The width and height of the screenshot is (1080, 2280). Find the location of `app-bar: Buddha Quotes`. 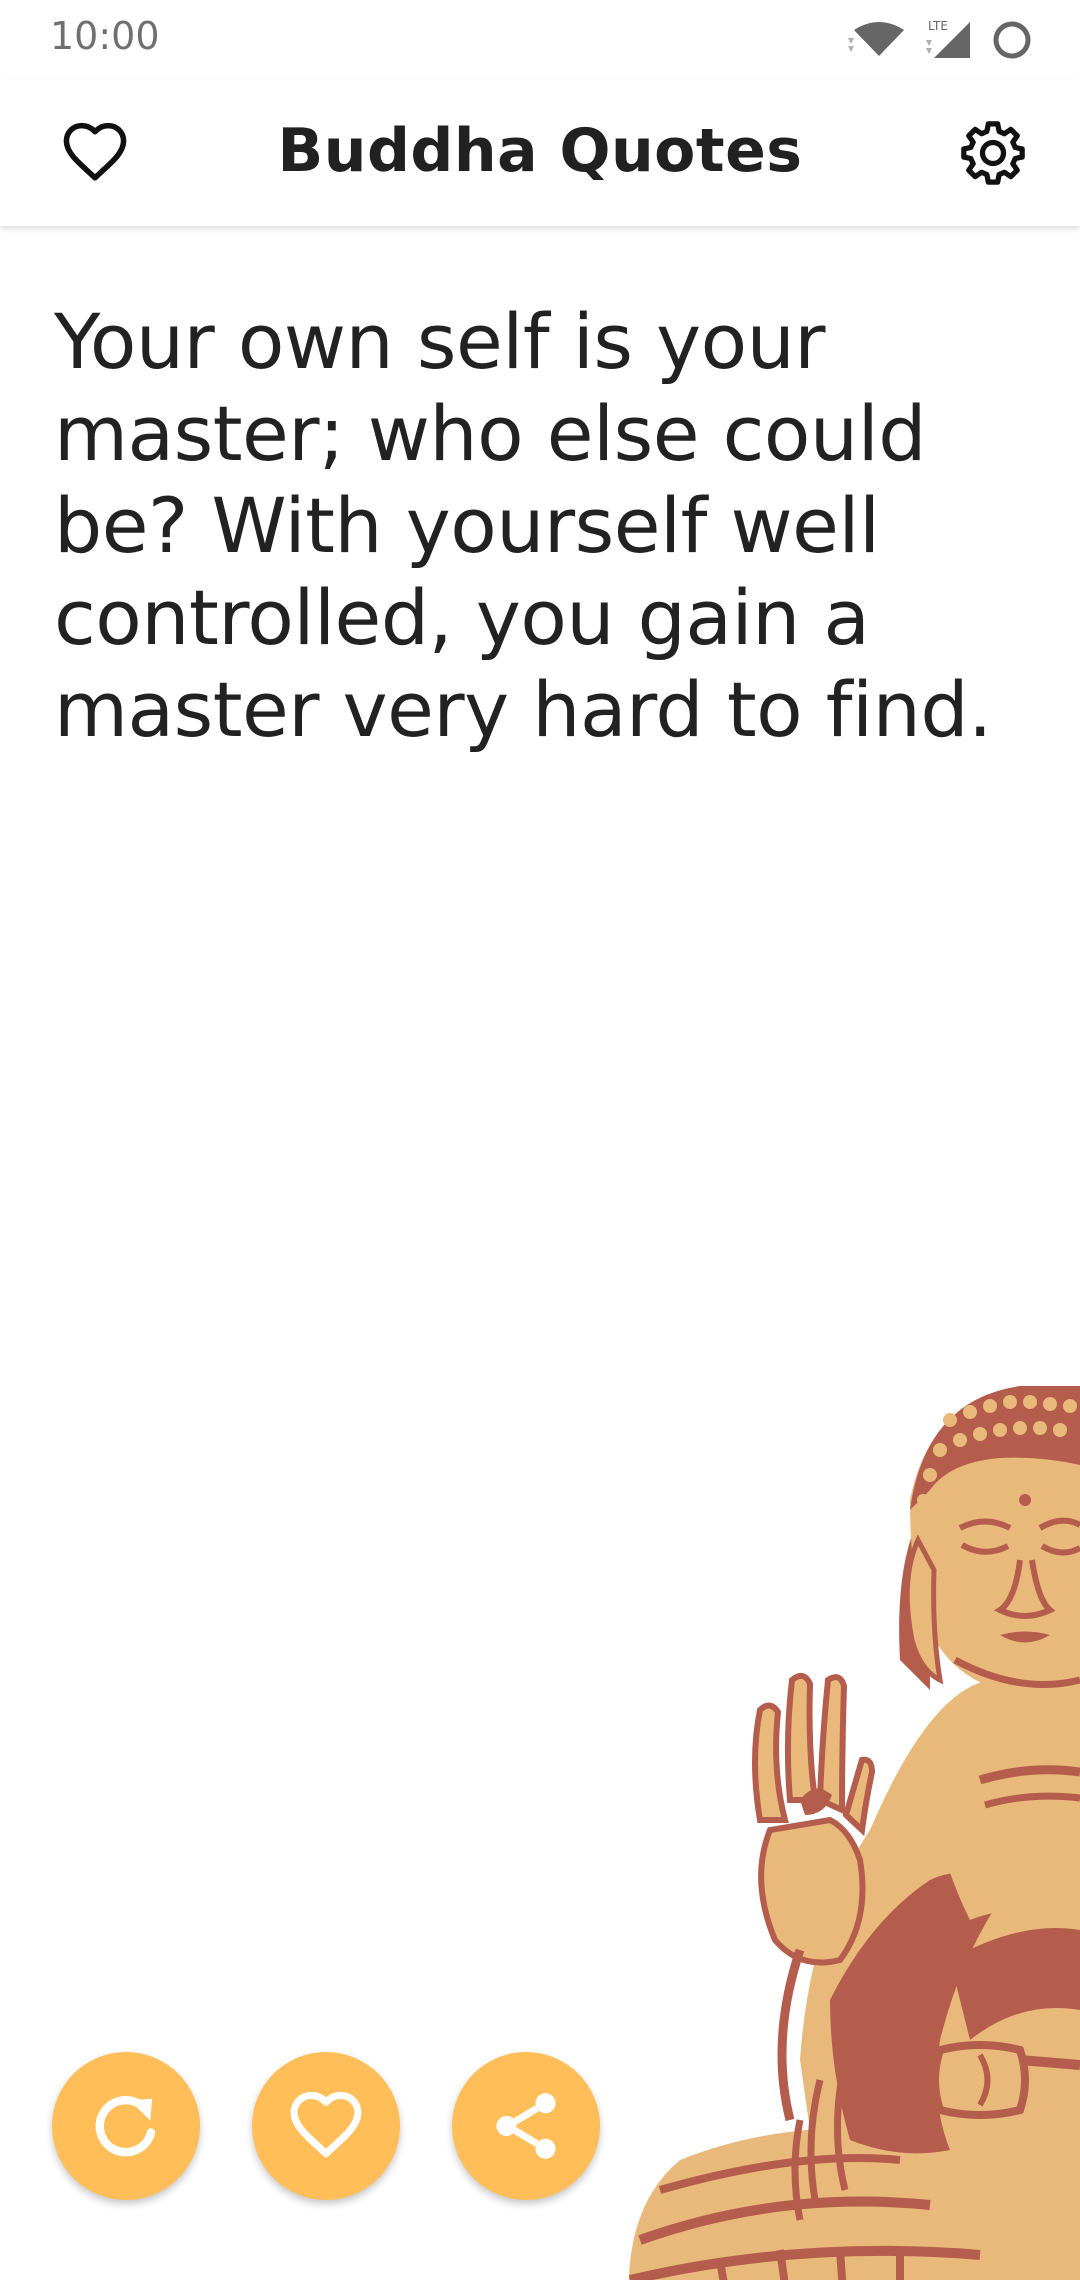

app-bar: Buddha Quotes is located at coordinates (540, 153).